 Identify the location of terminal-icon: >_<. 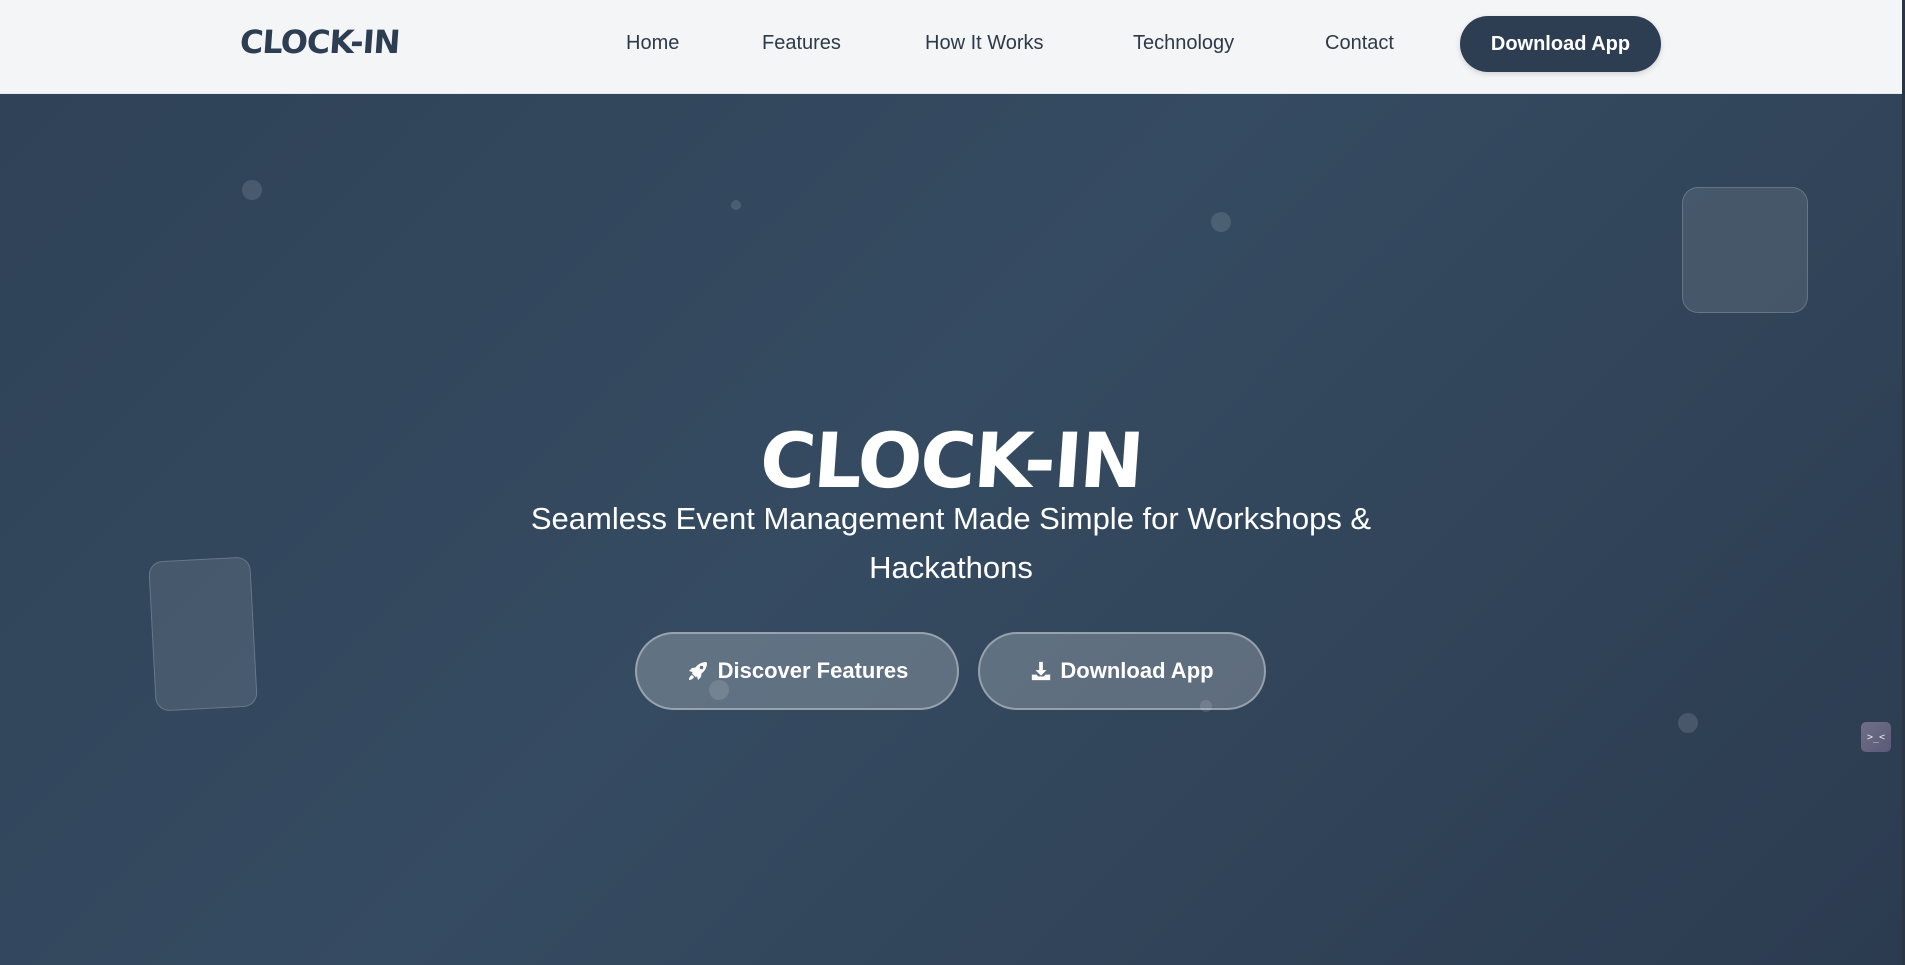
(1876, 737).